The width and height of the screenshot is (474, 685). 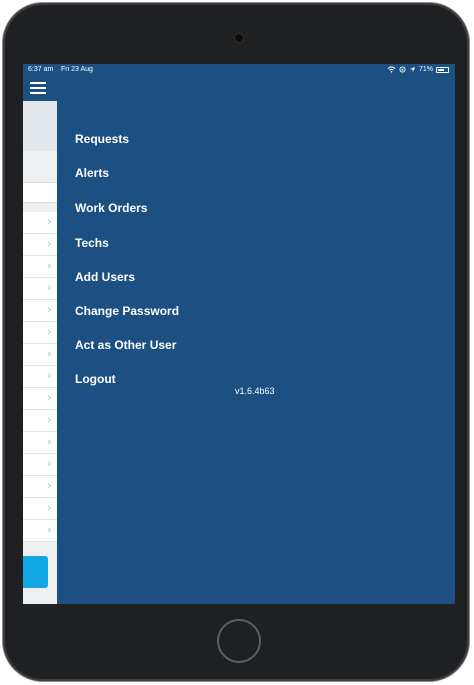 I want to click on background-list: › › › › › › › › › › › › › › ›, so click(x=40, y=377).